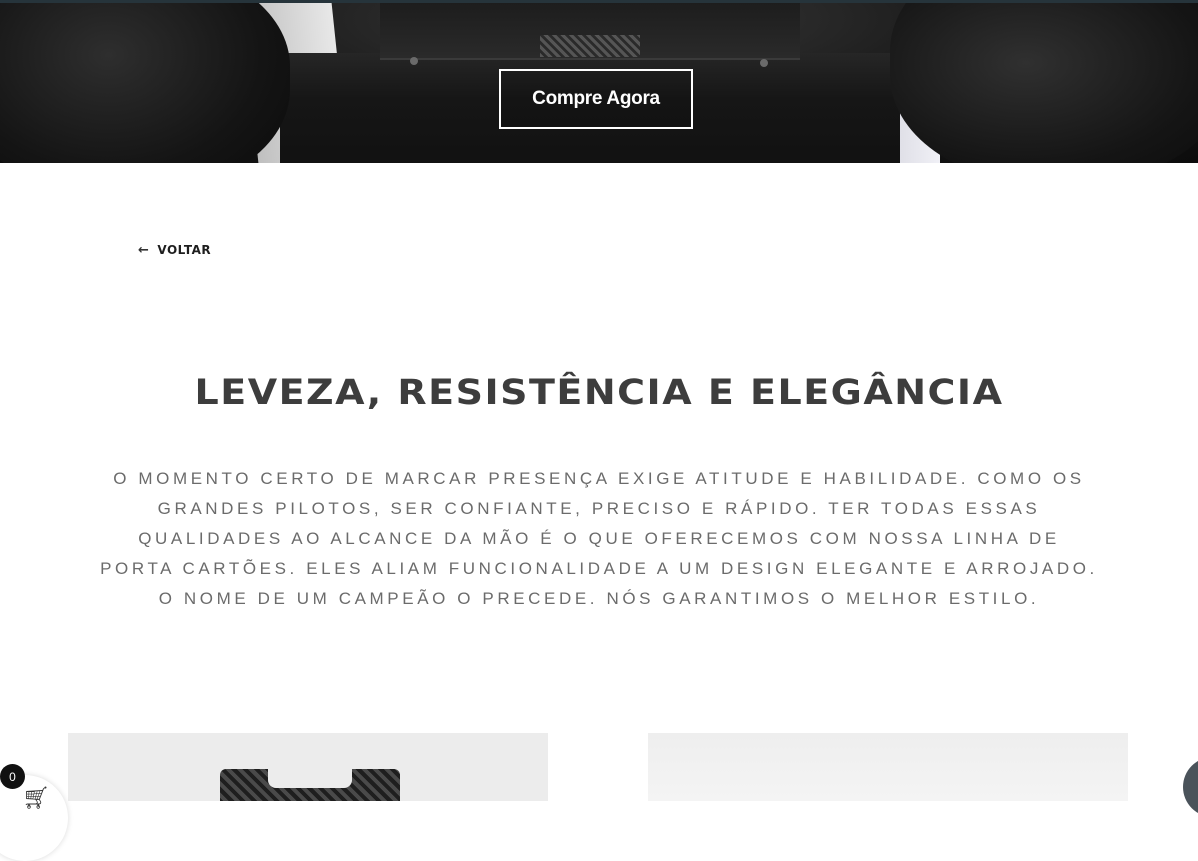 This screenshot has width=1198, height=861. I want to click on chat-button, so click(1190, 787).